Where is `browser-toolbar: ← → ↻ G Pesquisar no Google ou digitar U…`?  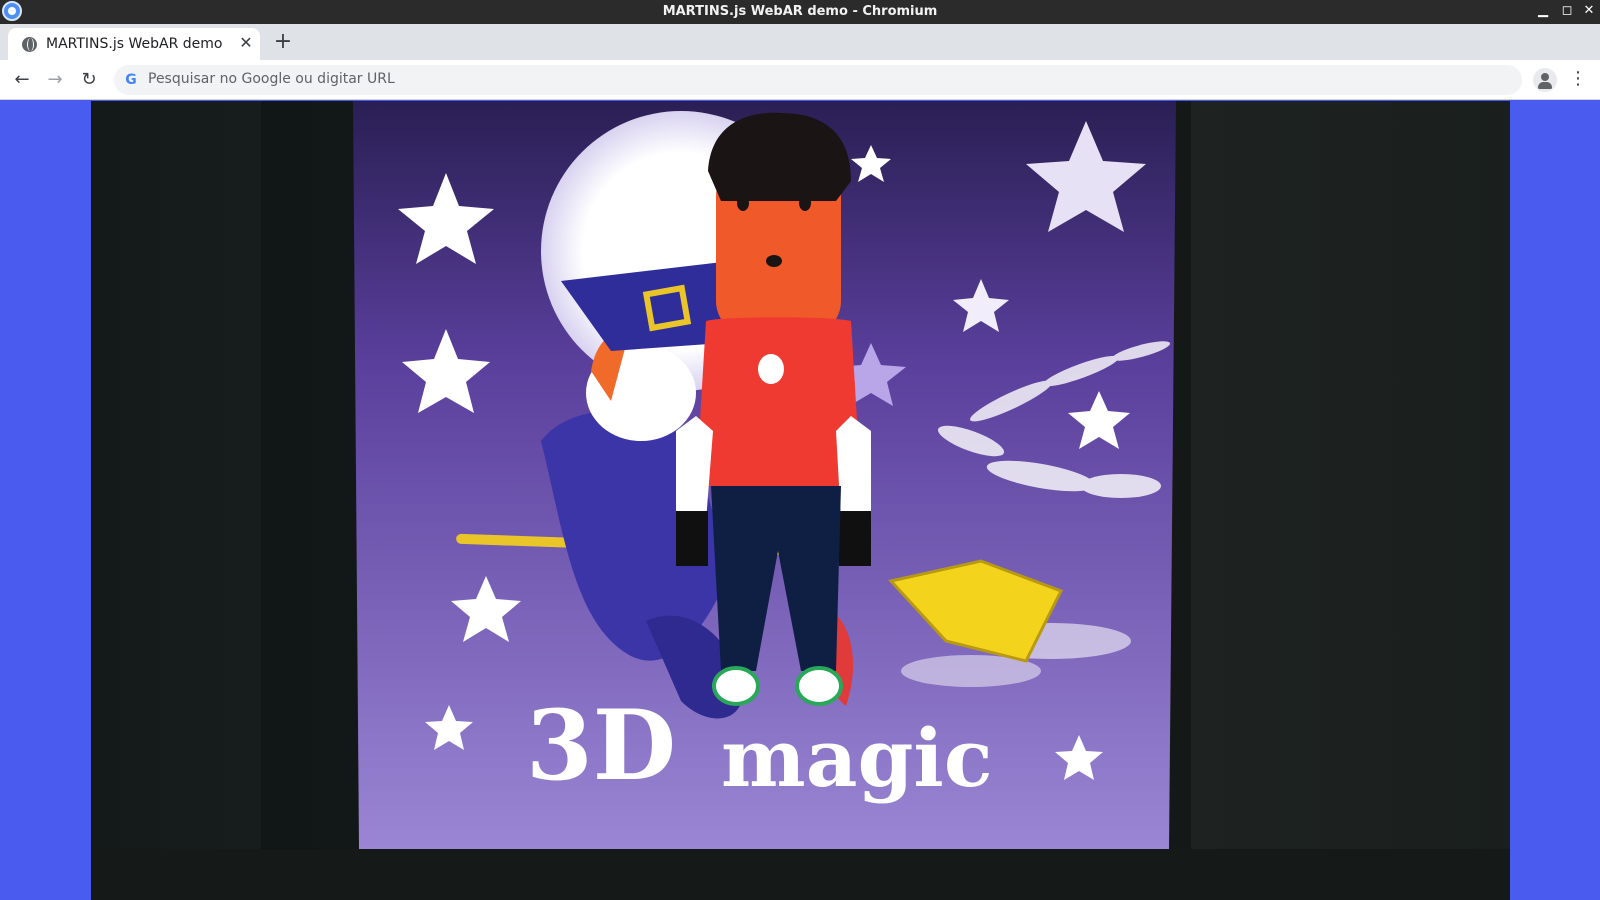 browser-toolbar: ← → ↻ G Pesquisar no Google ou digitar U… is located at coordinates (800, 80).